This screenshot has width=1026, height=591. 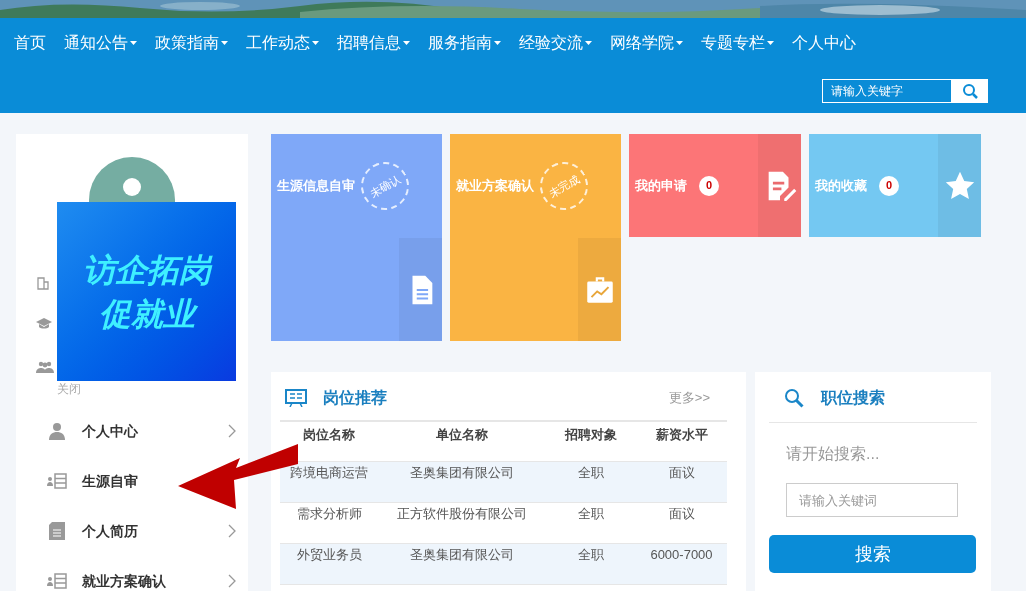 I want to click on sidebar-item: 就业方案确认, so click(x=141, y=573).